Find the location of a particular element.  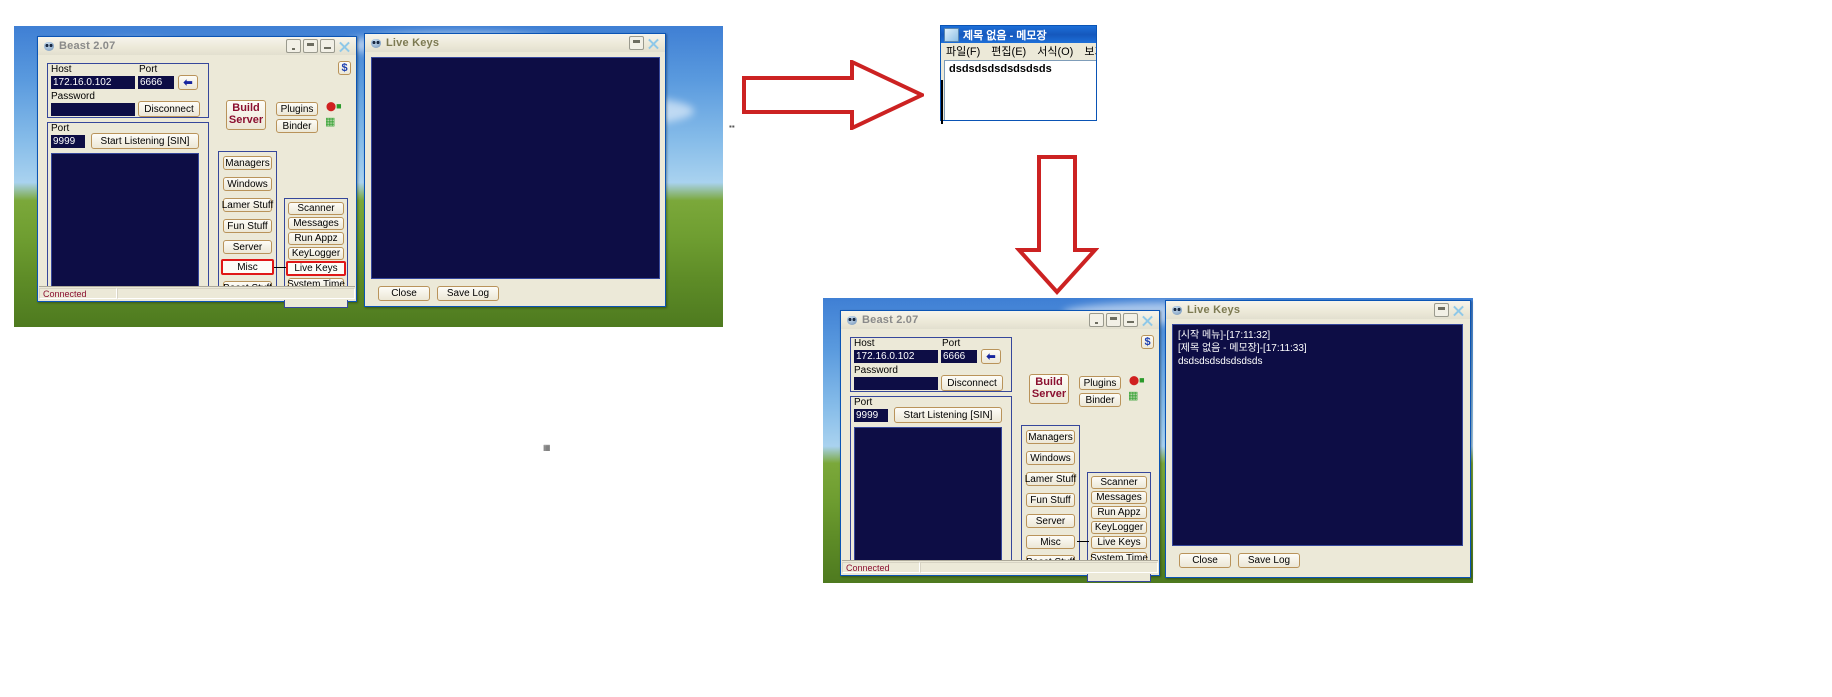

menu-connector-line is located at coordinates (1083, 541).